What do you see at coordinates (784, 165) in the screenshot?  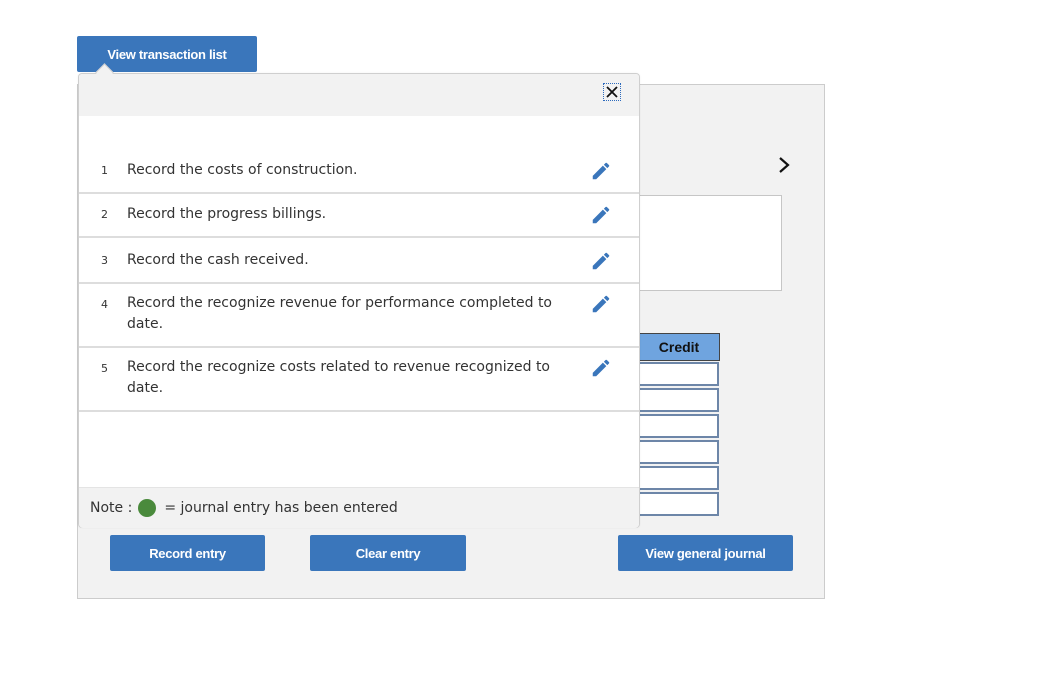 I see `chevron-right-icon` at bounding box center [784, 165].